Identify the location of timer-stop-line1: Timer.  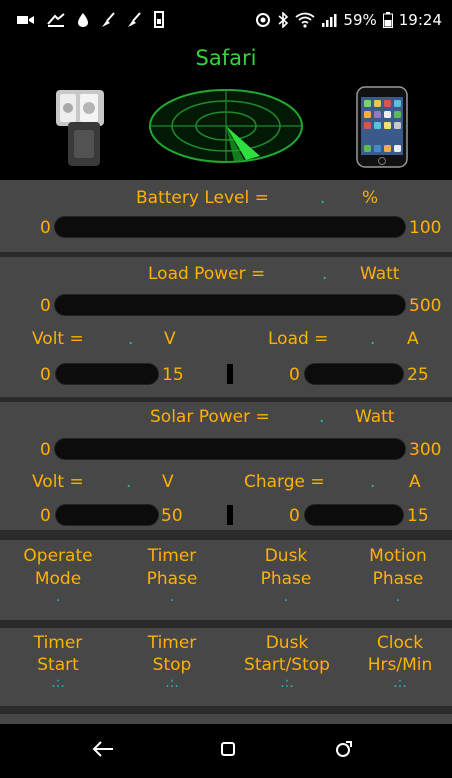
(172, 643).